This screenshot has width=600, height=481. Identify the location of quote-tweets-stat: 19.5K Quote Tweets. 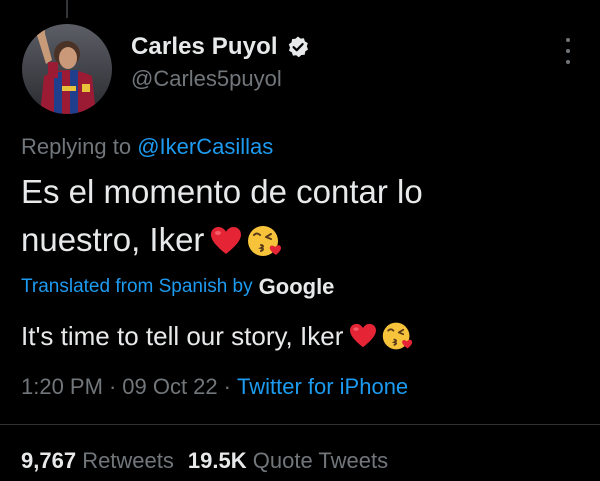
(288, 460).